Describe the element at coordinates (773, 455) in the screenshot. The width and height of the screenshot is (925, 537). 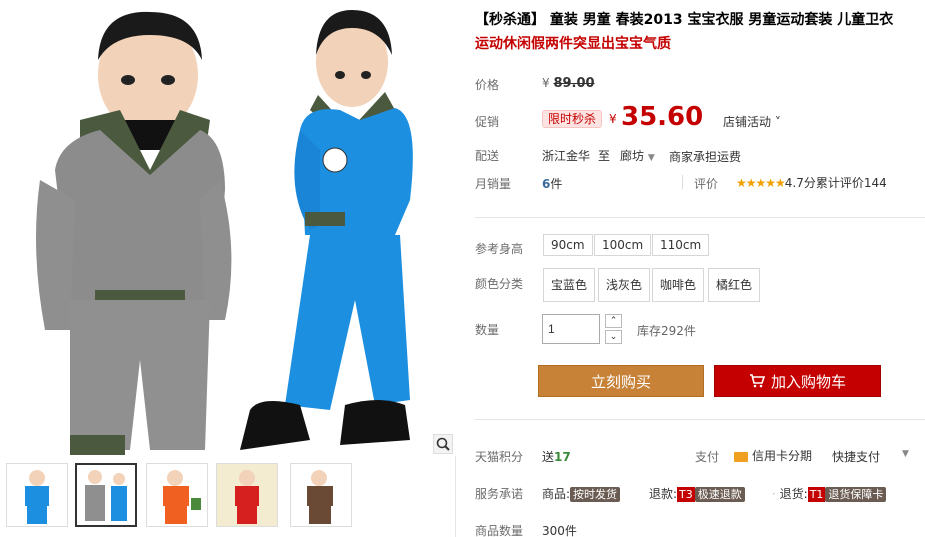
I see `credit-installment: 信用卡分期` at that location.